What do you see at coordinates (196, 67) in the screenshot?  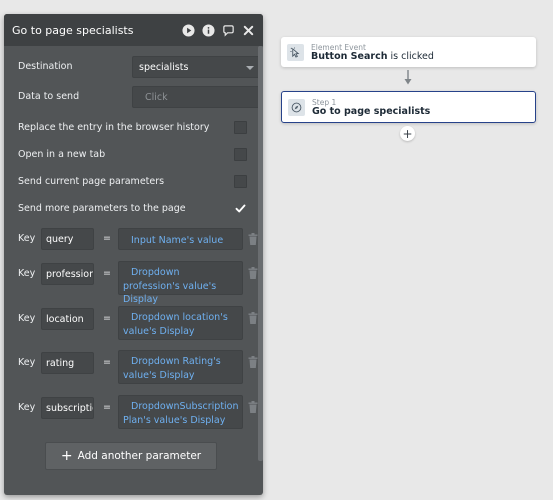 I see `destination-dropdown: specialists` at bounding box center [196, 67].